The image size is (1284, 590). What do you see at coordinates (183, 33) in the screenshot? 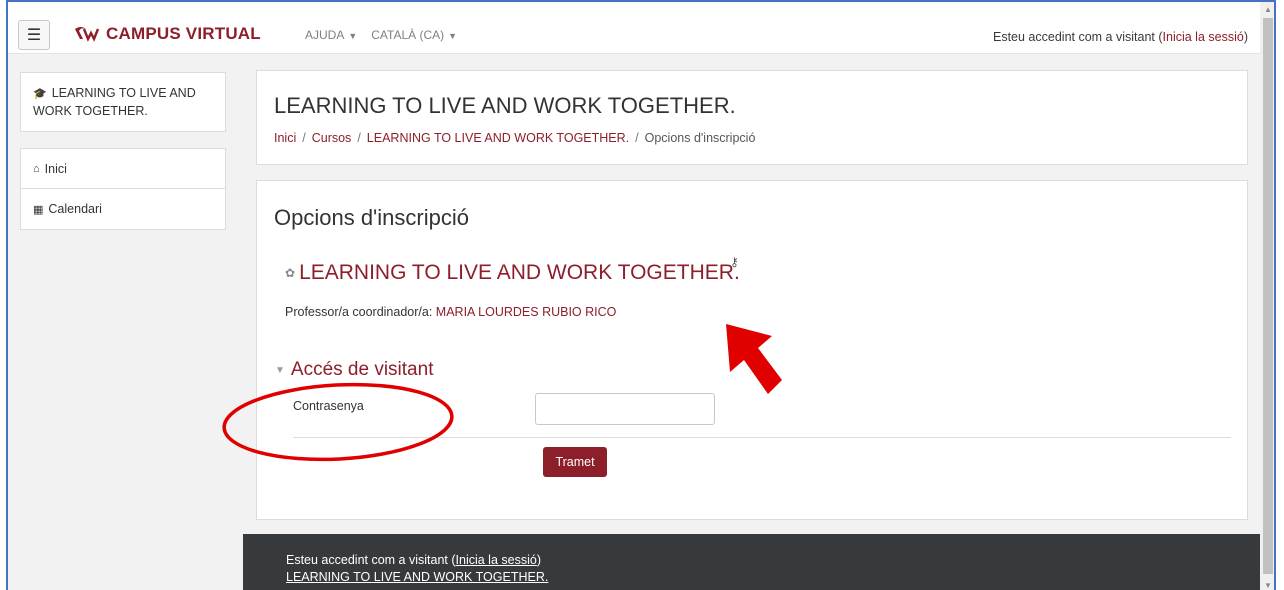
I see `brand-name: CAMPUS VIRTUAL` at bounding box center [183, 33].